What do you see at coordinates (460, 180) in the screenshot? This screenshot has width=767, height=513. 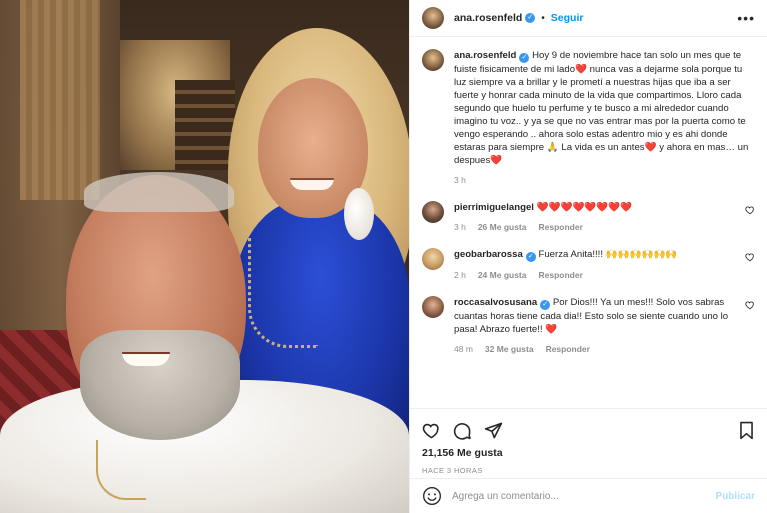 I see `caption-time: 3 h` at bounding box center [460, 180].